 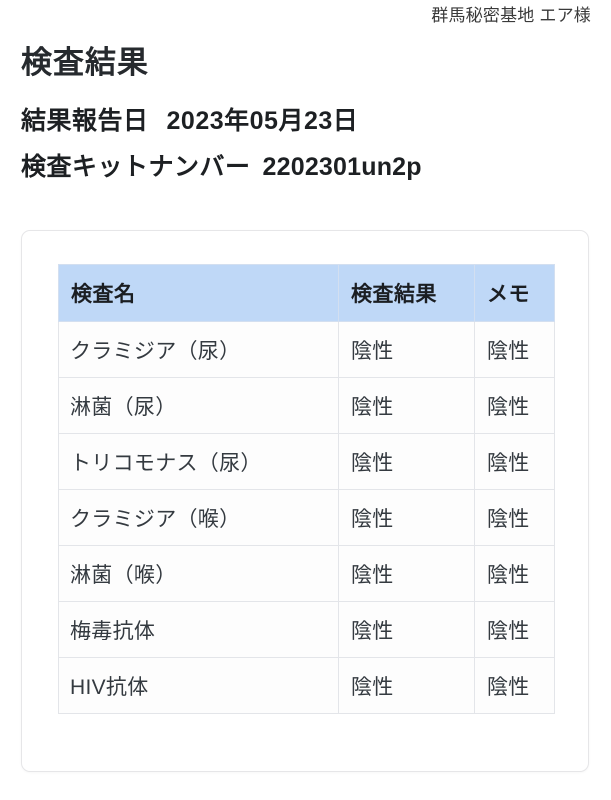 I want to click on column-header-test-result: 検査結果, so click(x=406, y=293).